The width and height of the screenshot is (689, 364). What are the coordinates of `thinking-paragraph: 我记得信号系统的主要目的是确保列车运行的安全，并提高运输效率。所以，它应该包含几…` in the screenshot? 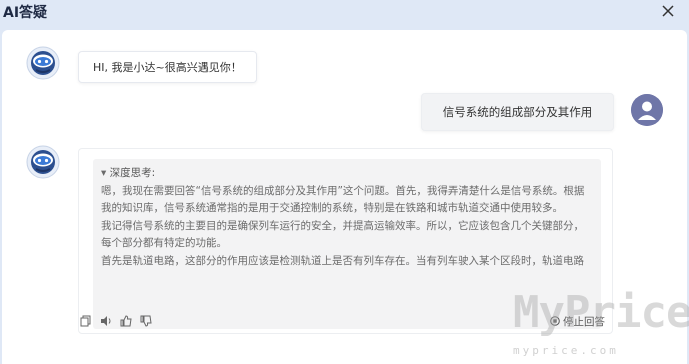 It's located at (342, 234).